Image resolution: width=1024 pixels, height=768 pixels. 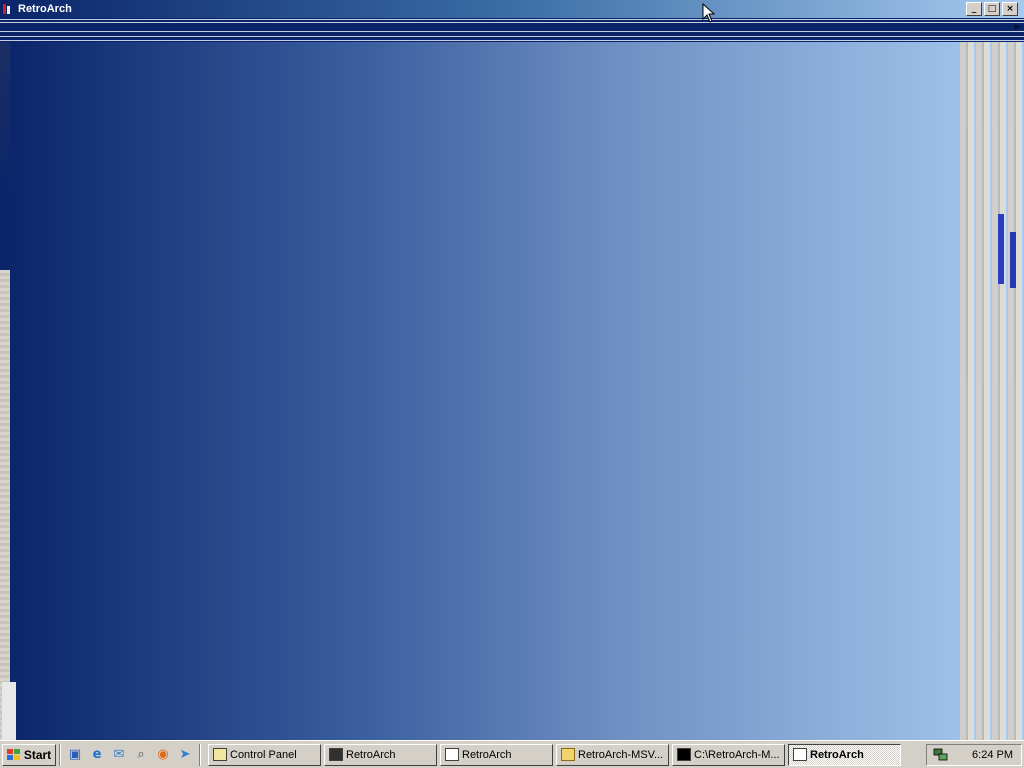 I want to click on windows-logo-icon, so click(x=13, y=754).